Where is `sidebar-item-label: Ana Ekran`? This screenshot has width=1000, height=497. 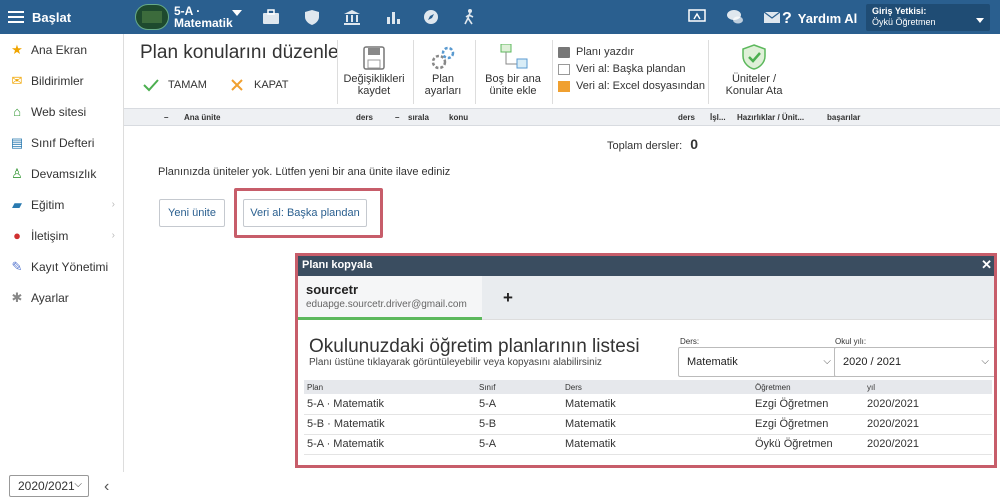
sidebar-item-label: Ana Ekran is located at coordinates (59, 49).